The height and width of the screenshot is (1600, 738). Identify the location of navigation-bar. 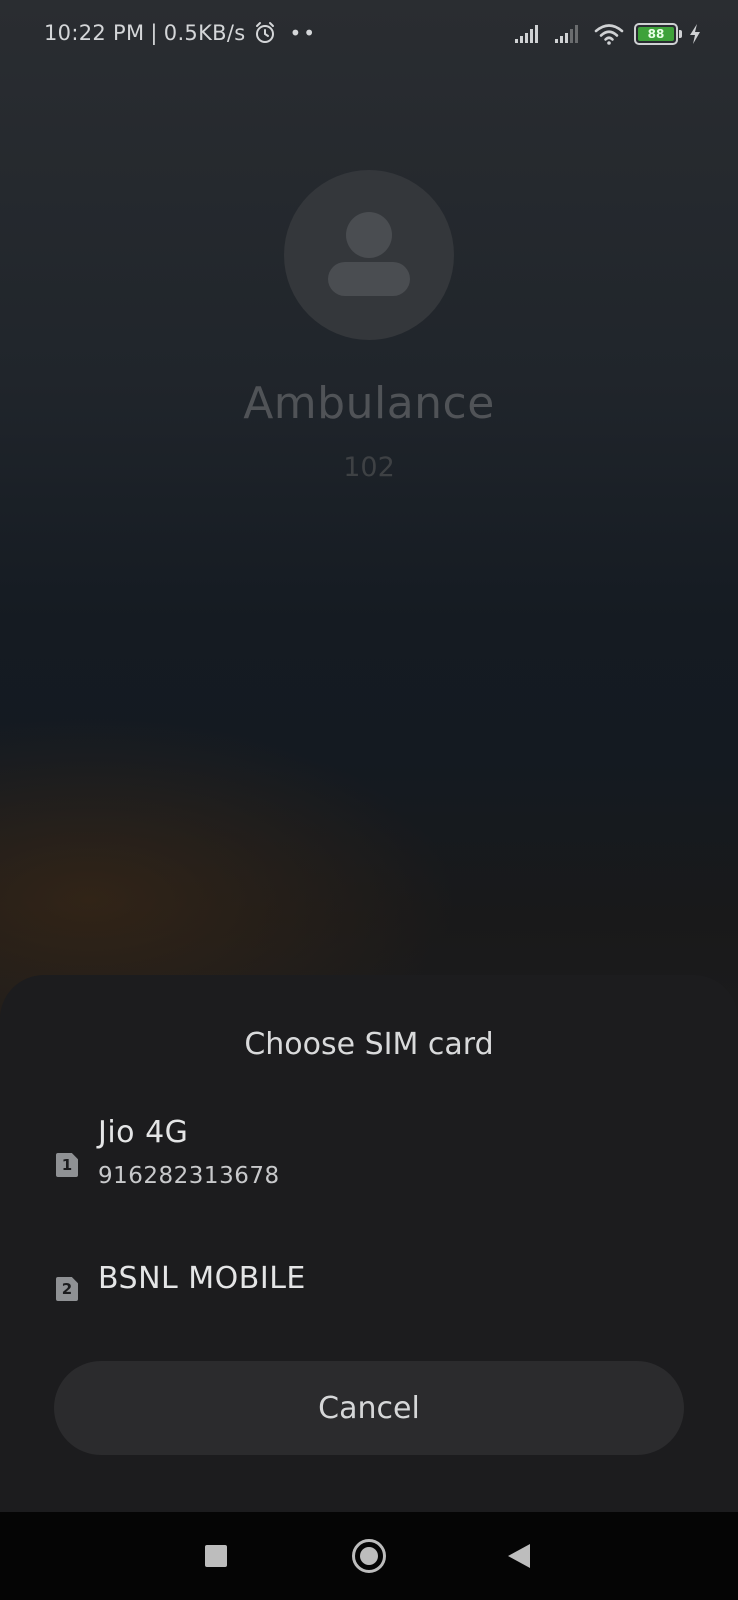
(369, 1556).